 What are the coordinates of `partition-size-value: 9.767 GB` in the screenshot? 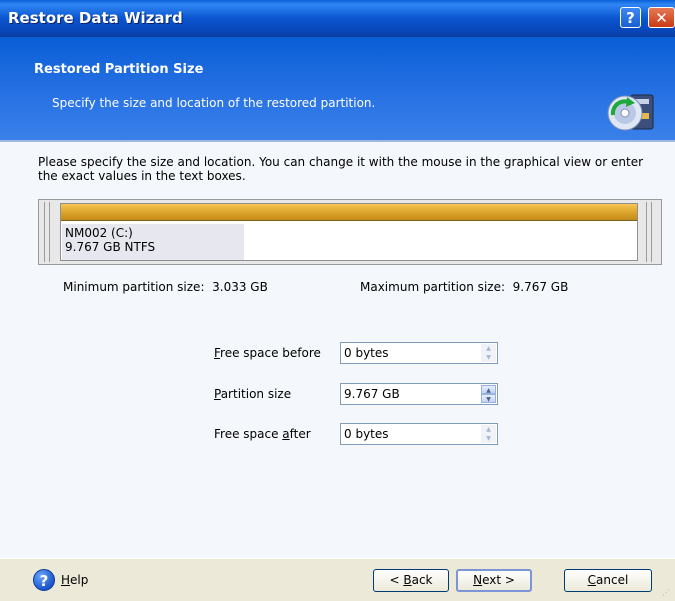 It's located at (372, 394).